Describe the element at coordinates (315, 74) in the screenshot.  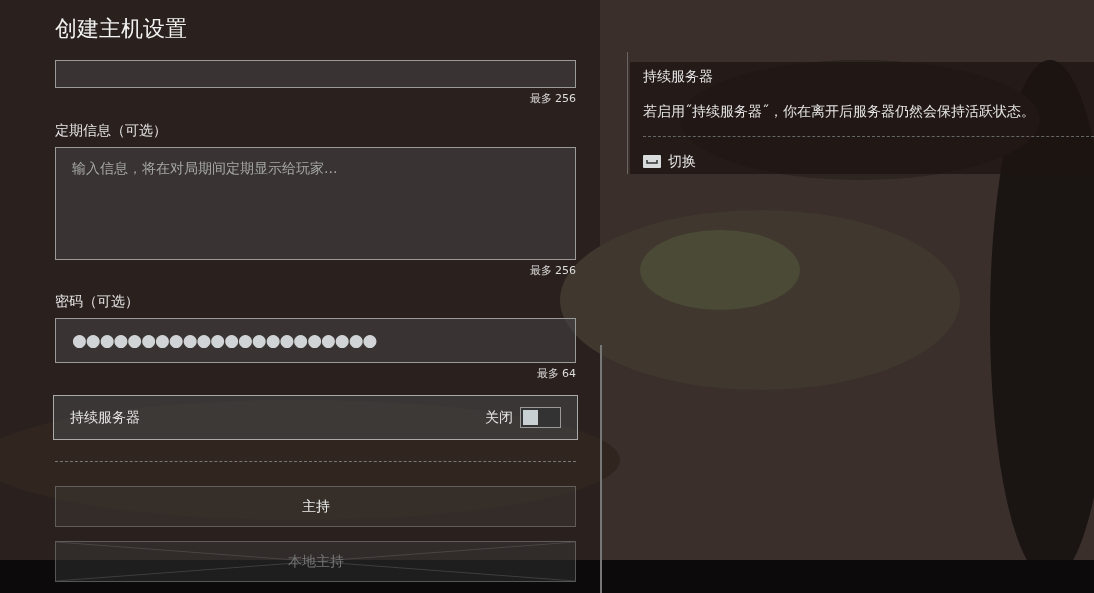
I see `text-field` at that location.